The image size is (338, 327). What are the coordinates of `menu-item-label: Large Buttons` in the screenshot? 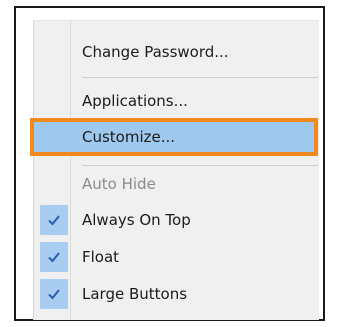 It's located at (135, 294).